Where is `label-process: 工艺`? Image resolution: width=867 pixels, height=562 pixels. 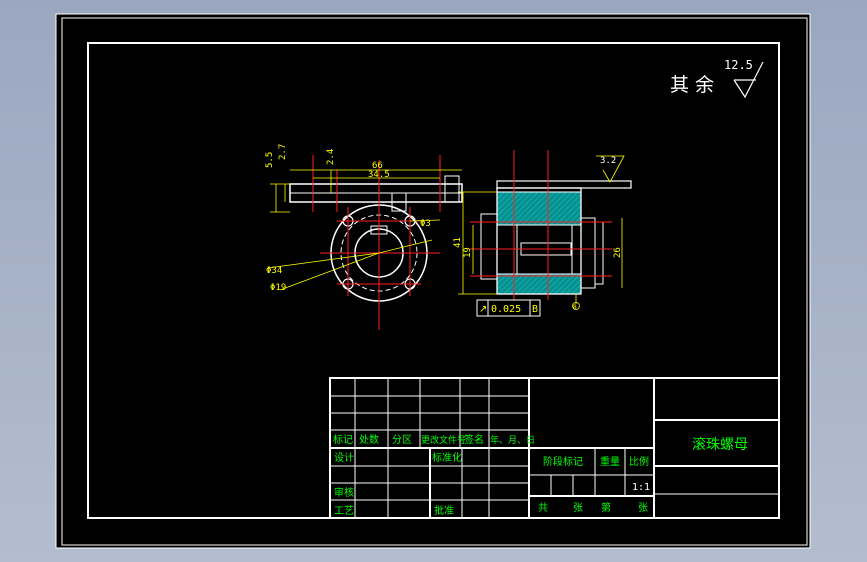
label-process: 工艺 is located at coordinates (344, 511).